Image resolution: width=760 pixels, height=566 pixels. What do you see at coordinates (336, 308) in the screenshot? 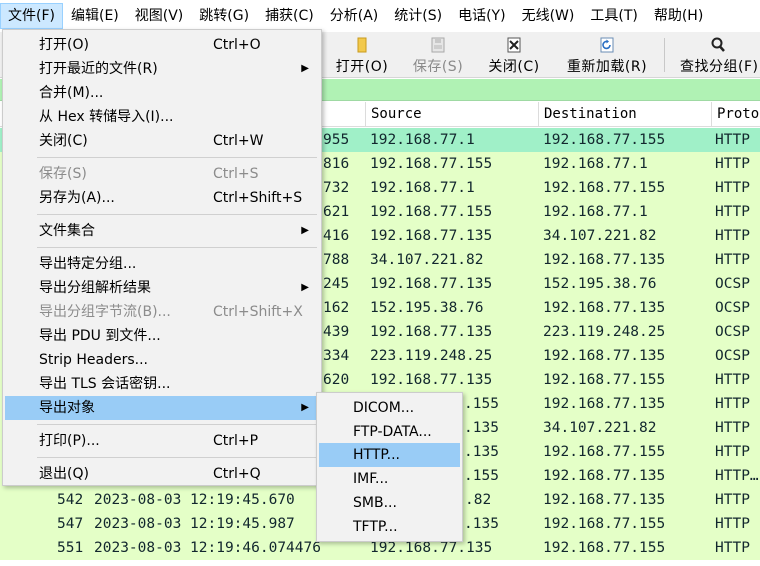
I see `packet-time-cell: 162` at bounding box center [336, 308].